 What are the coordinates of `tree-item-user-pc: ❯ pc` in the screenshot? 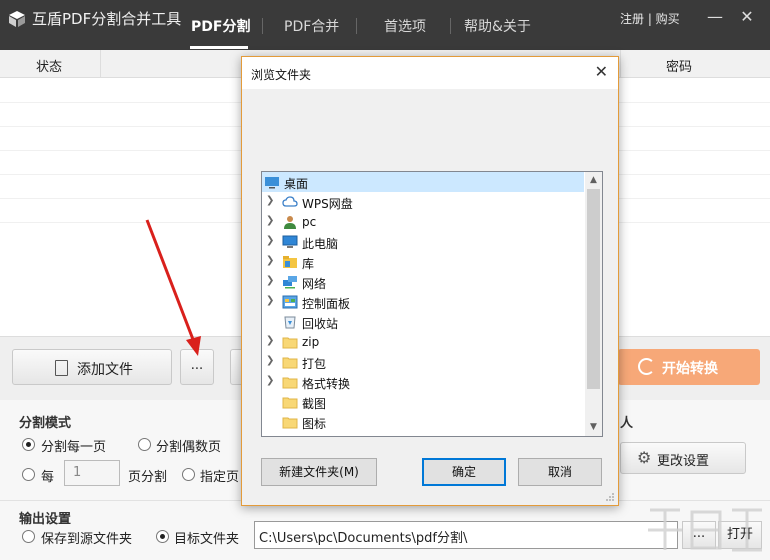 It's located at (423, 222).